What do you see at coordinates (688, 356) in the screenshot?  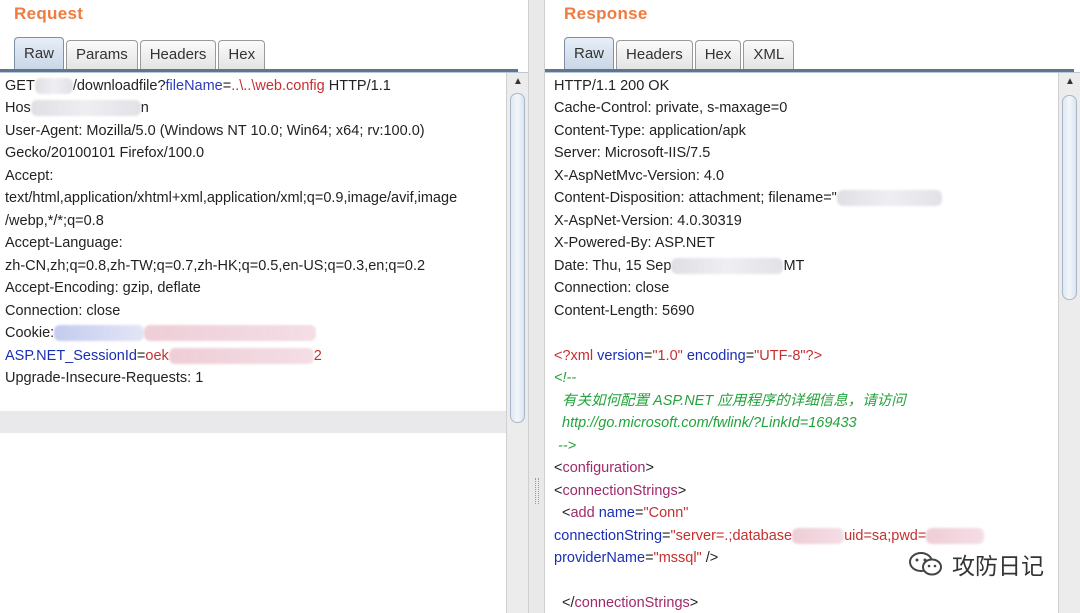 I see `response-xml-decl: <?xml version="1.0" encoding="UTF-8"?>` at bounding box center [688, 356].